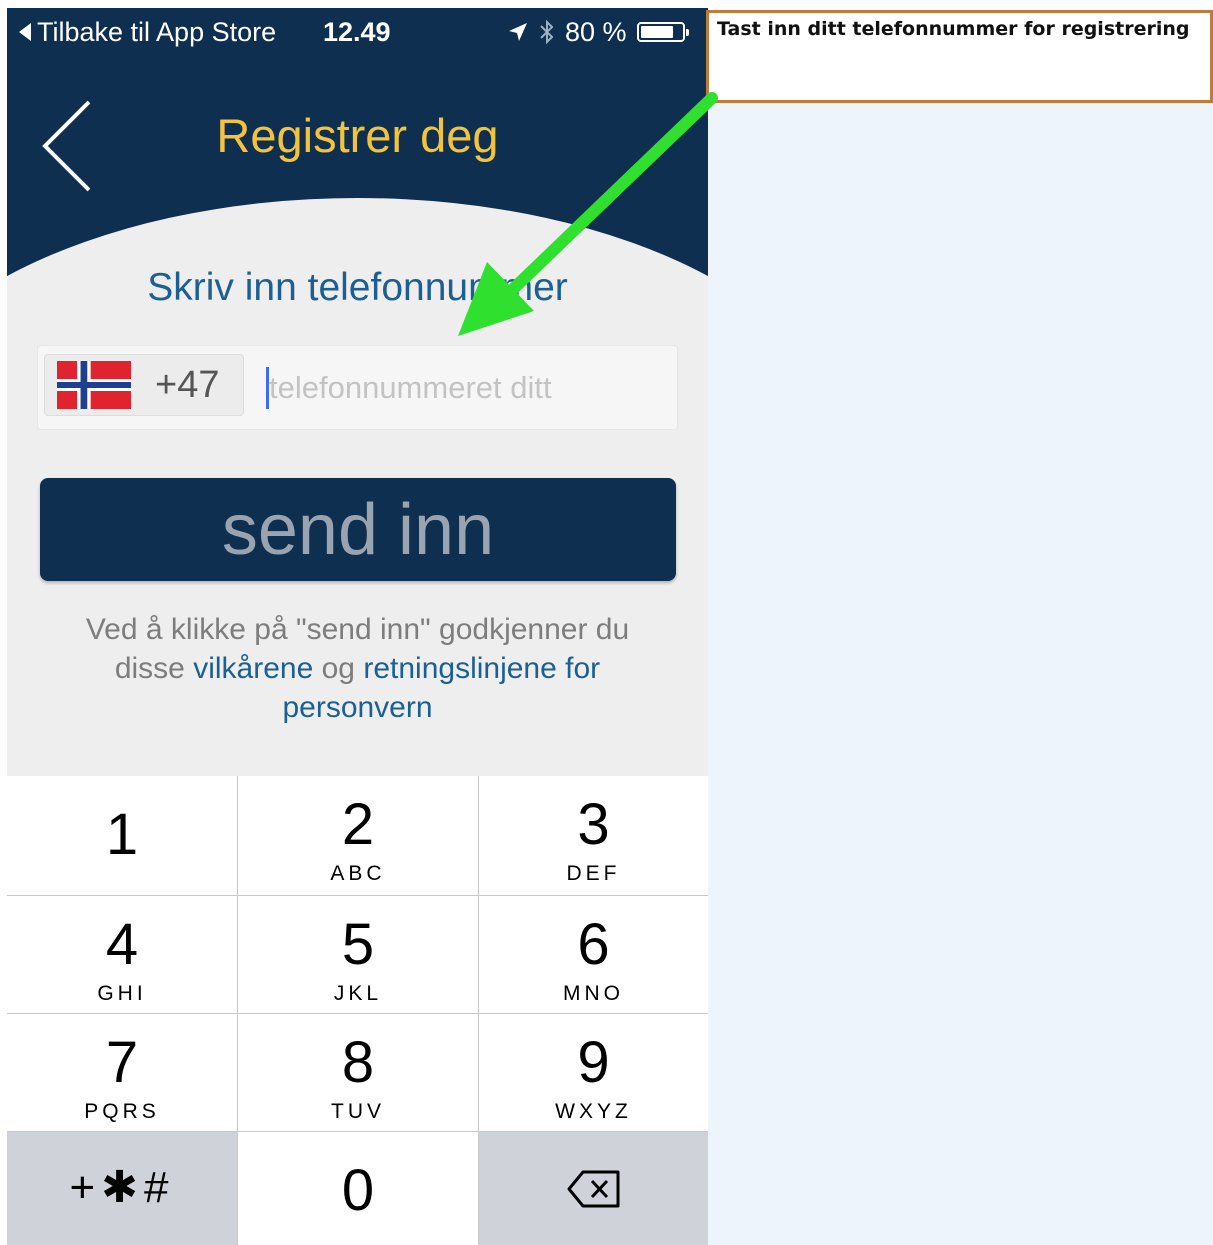 The height and width of the screenshot is (1245, 1213). What do you see at coordinates (338, 668) in the screenshot?
I see `consent-conjunction: og` at bounding box center [338, 668].